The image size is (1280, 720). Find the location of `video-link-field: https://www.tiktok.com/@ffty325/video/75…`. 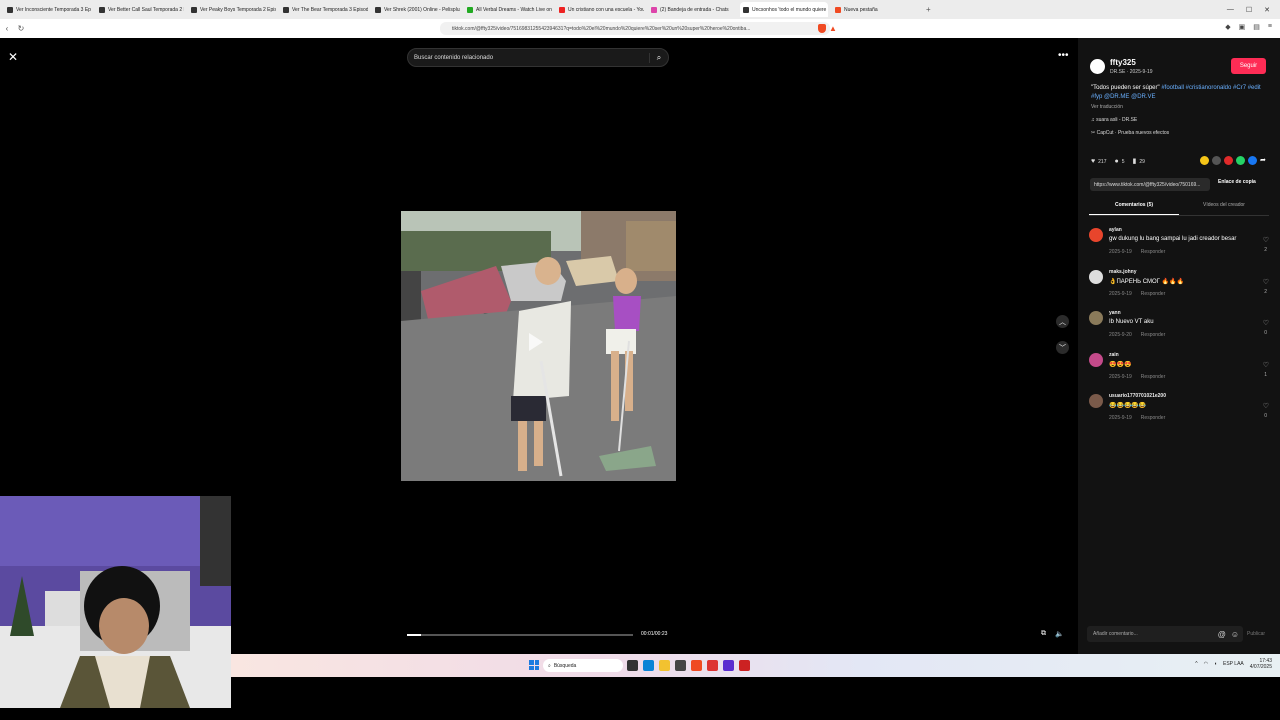

video-link-field: https://www.tiktok.com/@ffty325/video/75… is located at coordinates (1150, 184).